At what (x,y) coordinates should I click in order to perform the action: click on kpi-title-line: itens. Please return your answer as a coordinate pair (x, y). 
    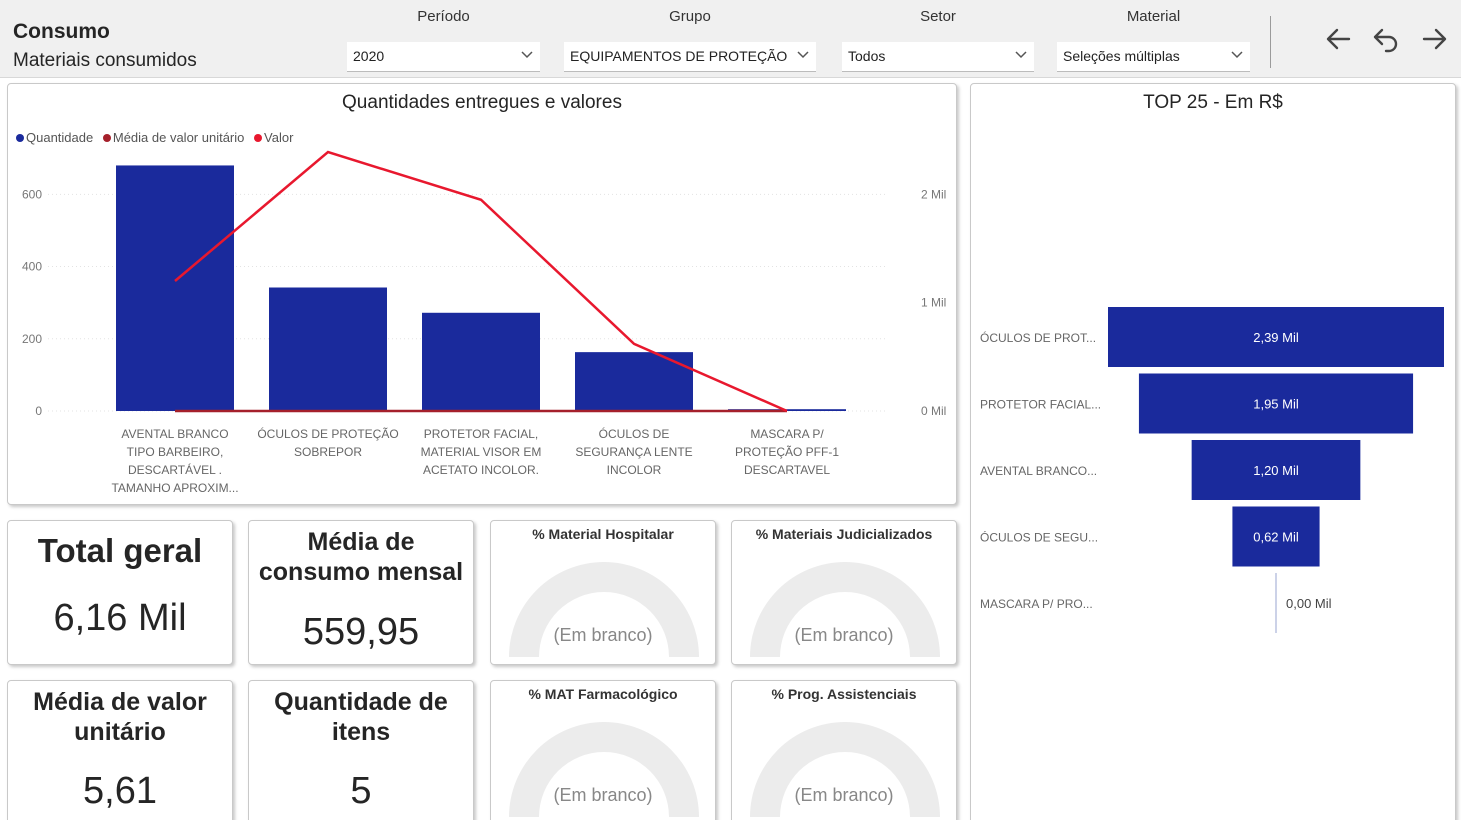
    Looking at the image, I should click on (361, 732).